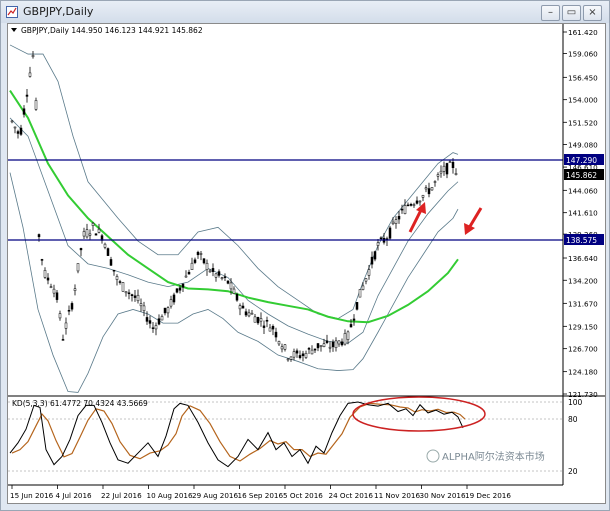  I want to click on resistance-badge-text: 147.290, so click(581, 160).